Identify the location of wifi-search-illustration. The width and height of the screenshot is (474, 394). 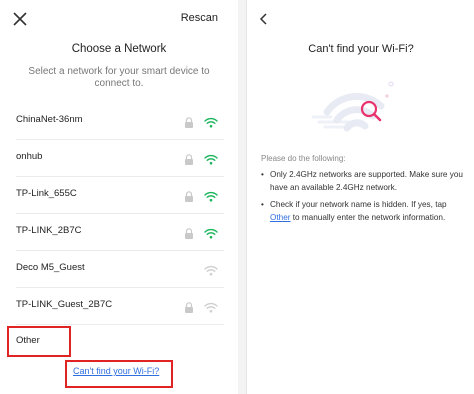
(352, 106).